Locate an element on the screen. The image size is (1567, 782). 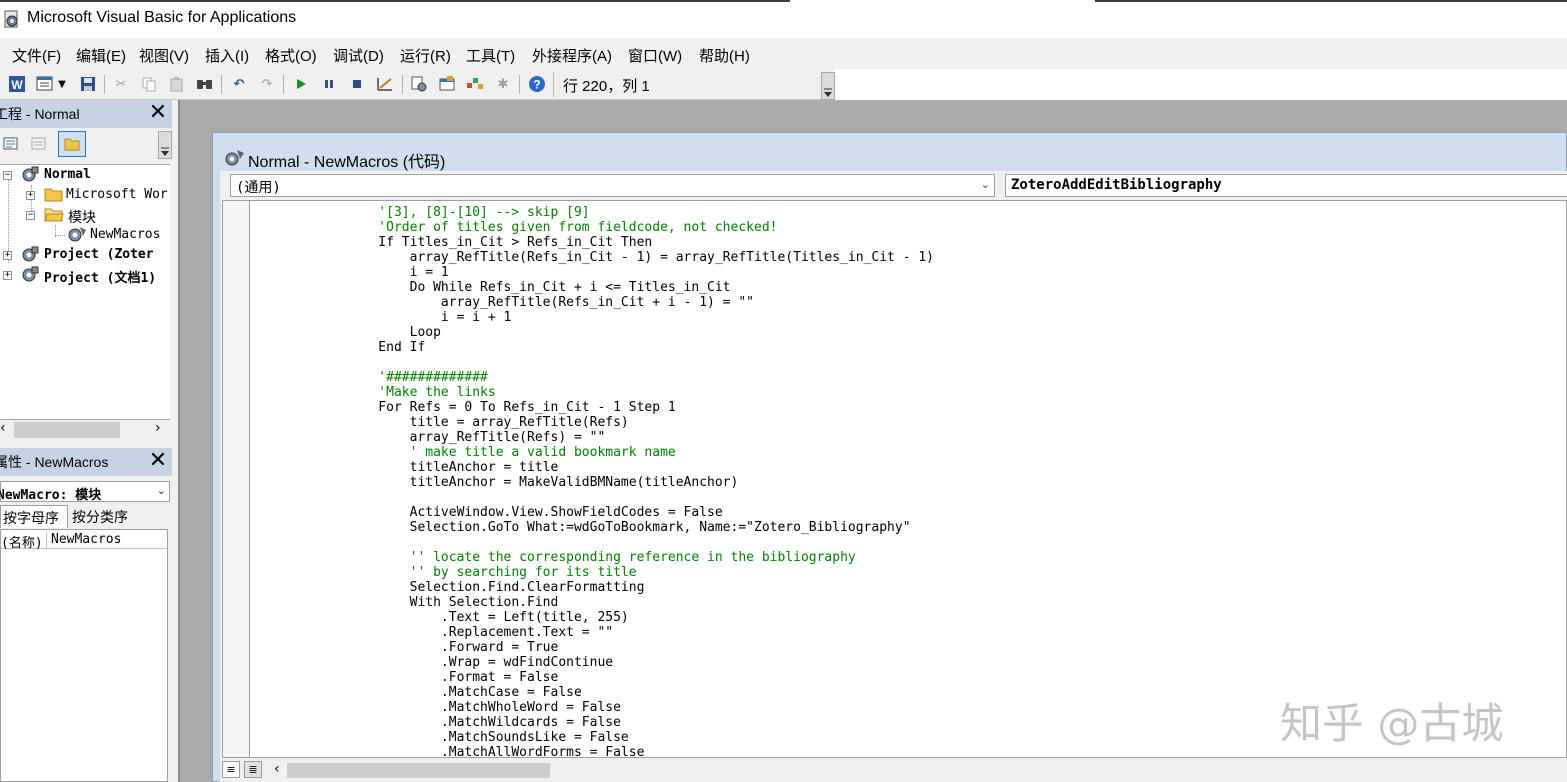
code-comment-line: ' make title a valid bookmark name is located at coordinates (511, 452).